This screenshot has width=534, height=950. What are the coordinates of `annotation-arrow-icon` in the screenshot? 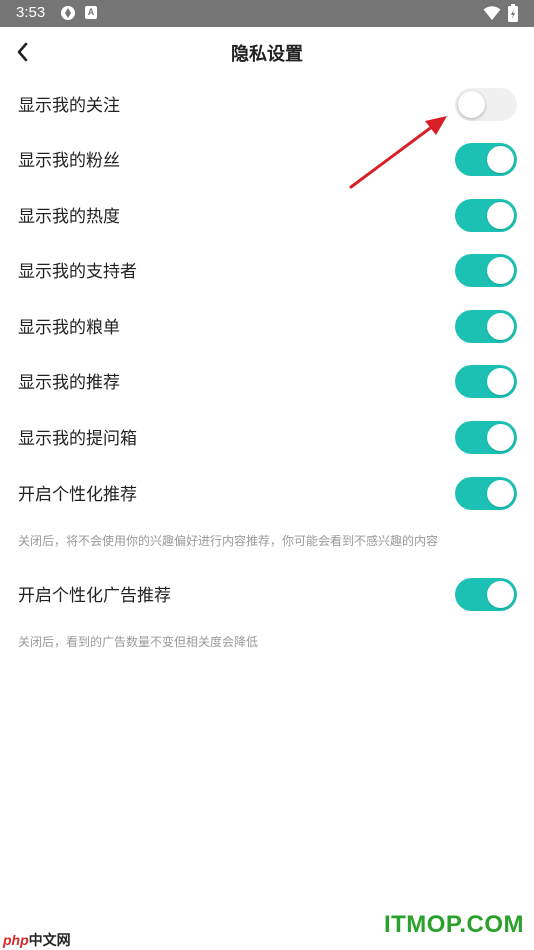 It's located at (398, 152).